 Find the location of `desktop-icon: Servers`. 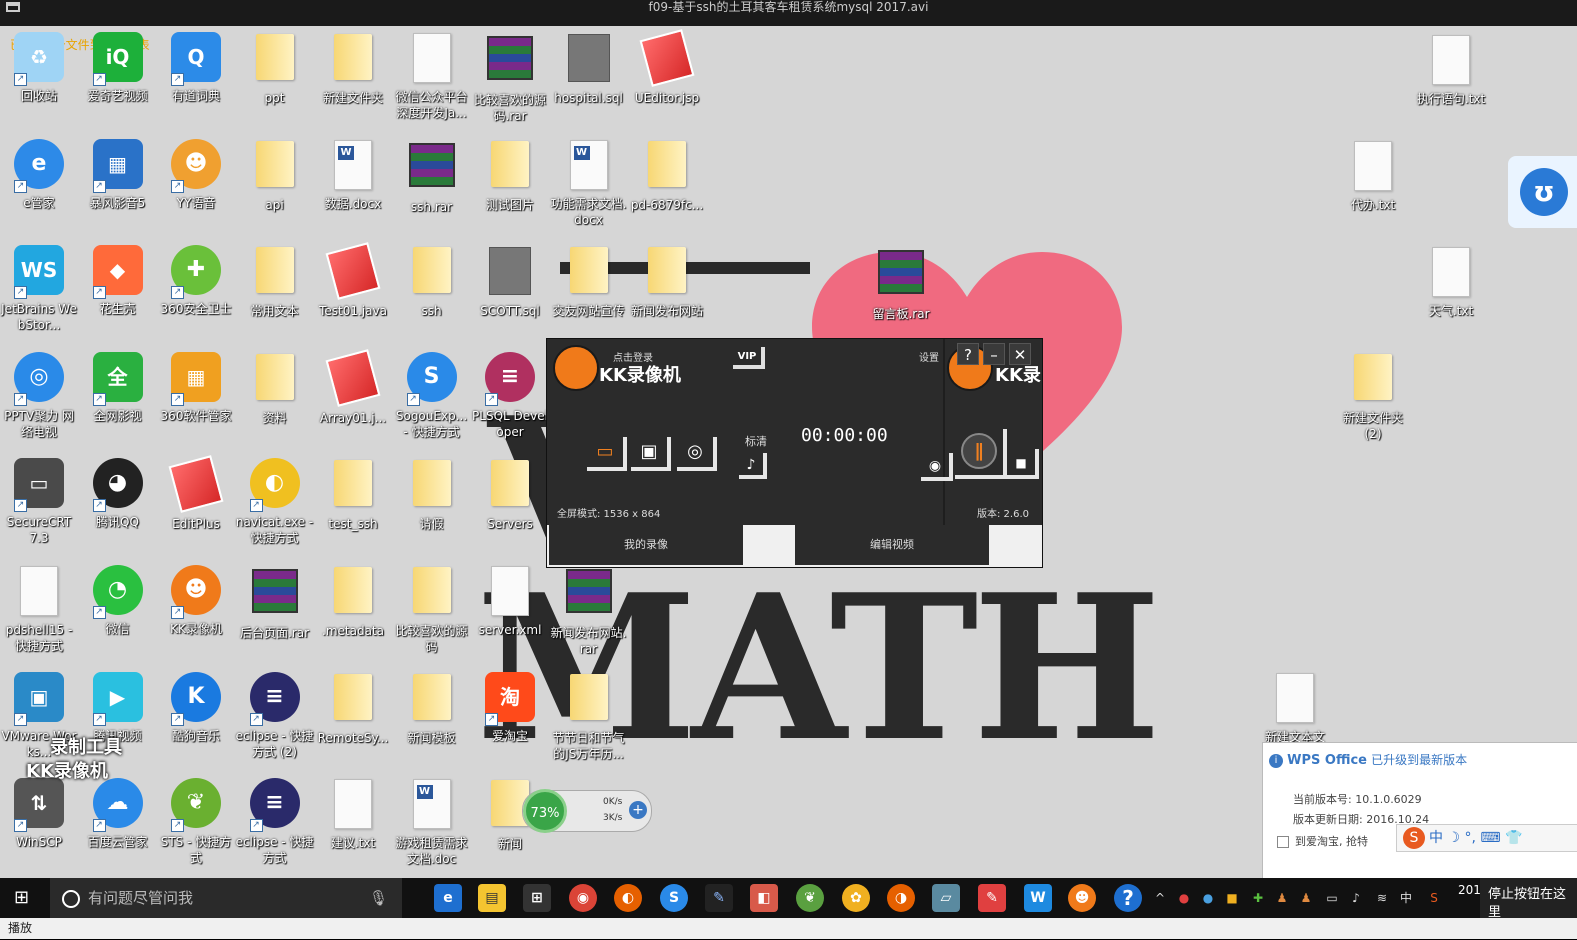

desktop-icon: Servers is located at coordinates (510, 494).